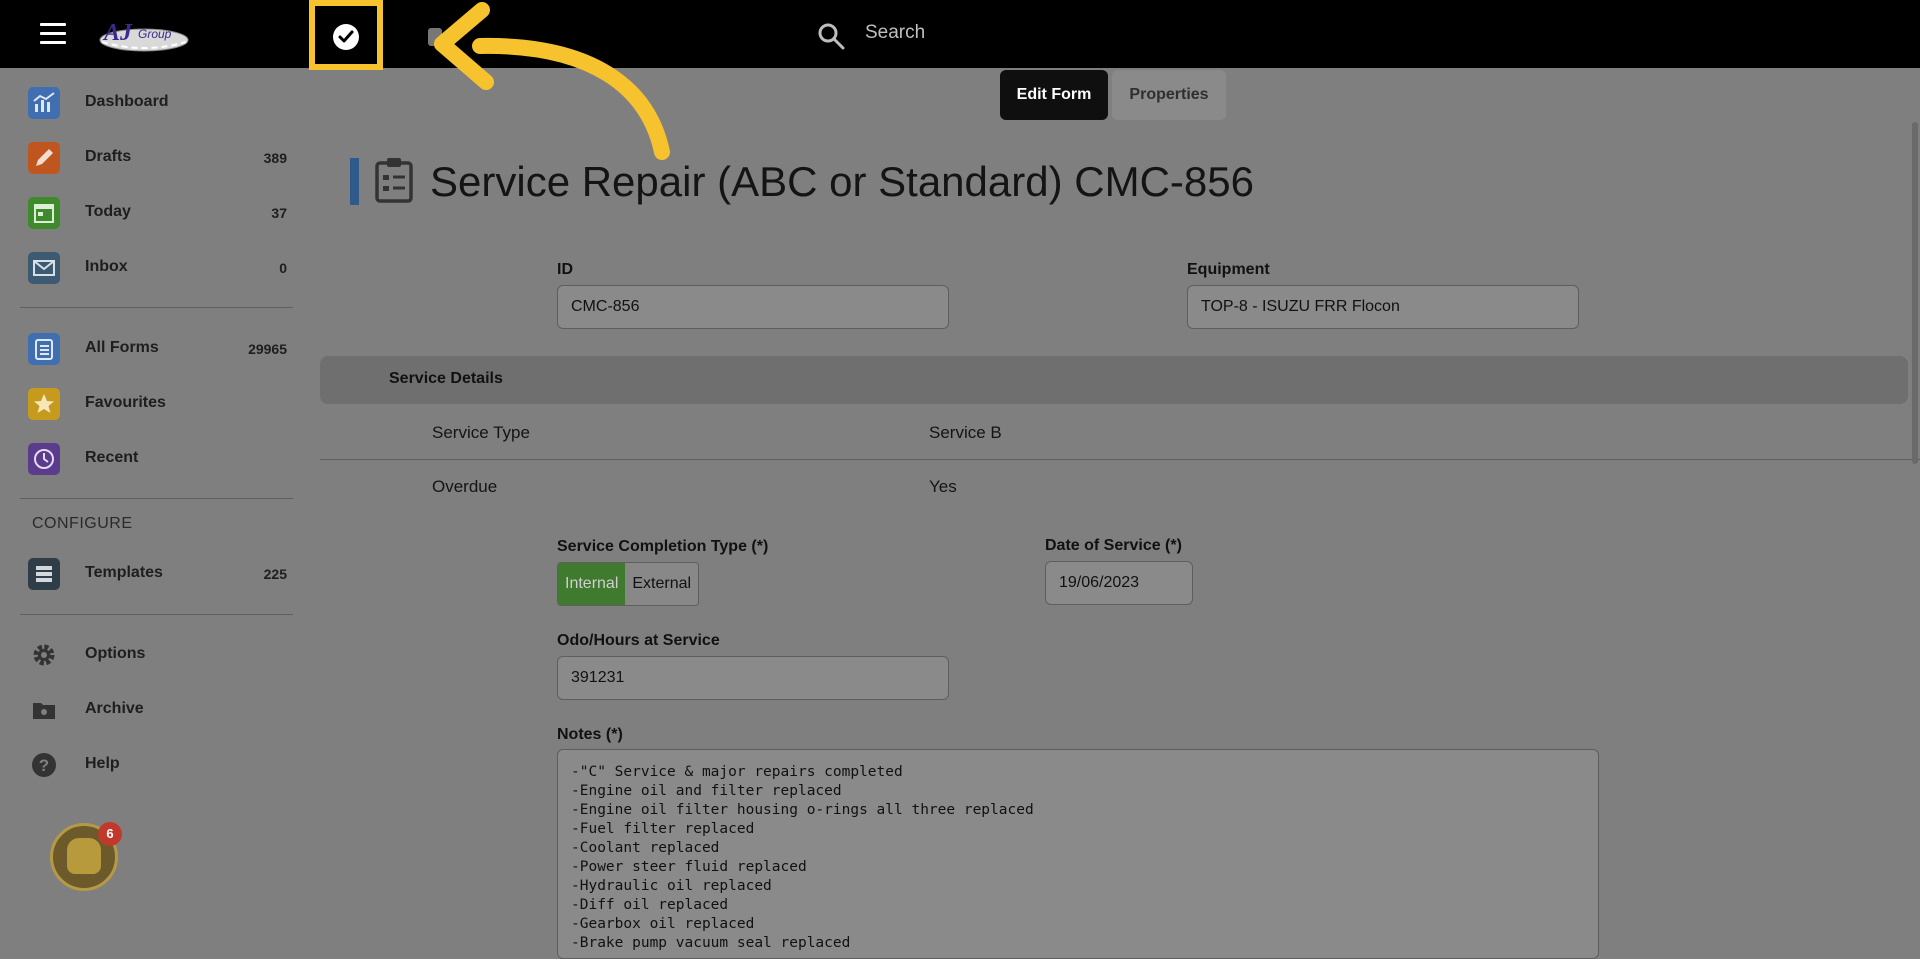 This screenshot has height=959, width=1920. Describe the element at coordinates (354, 181) in the screenshot. I see `title-accent-bar` at that location.